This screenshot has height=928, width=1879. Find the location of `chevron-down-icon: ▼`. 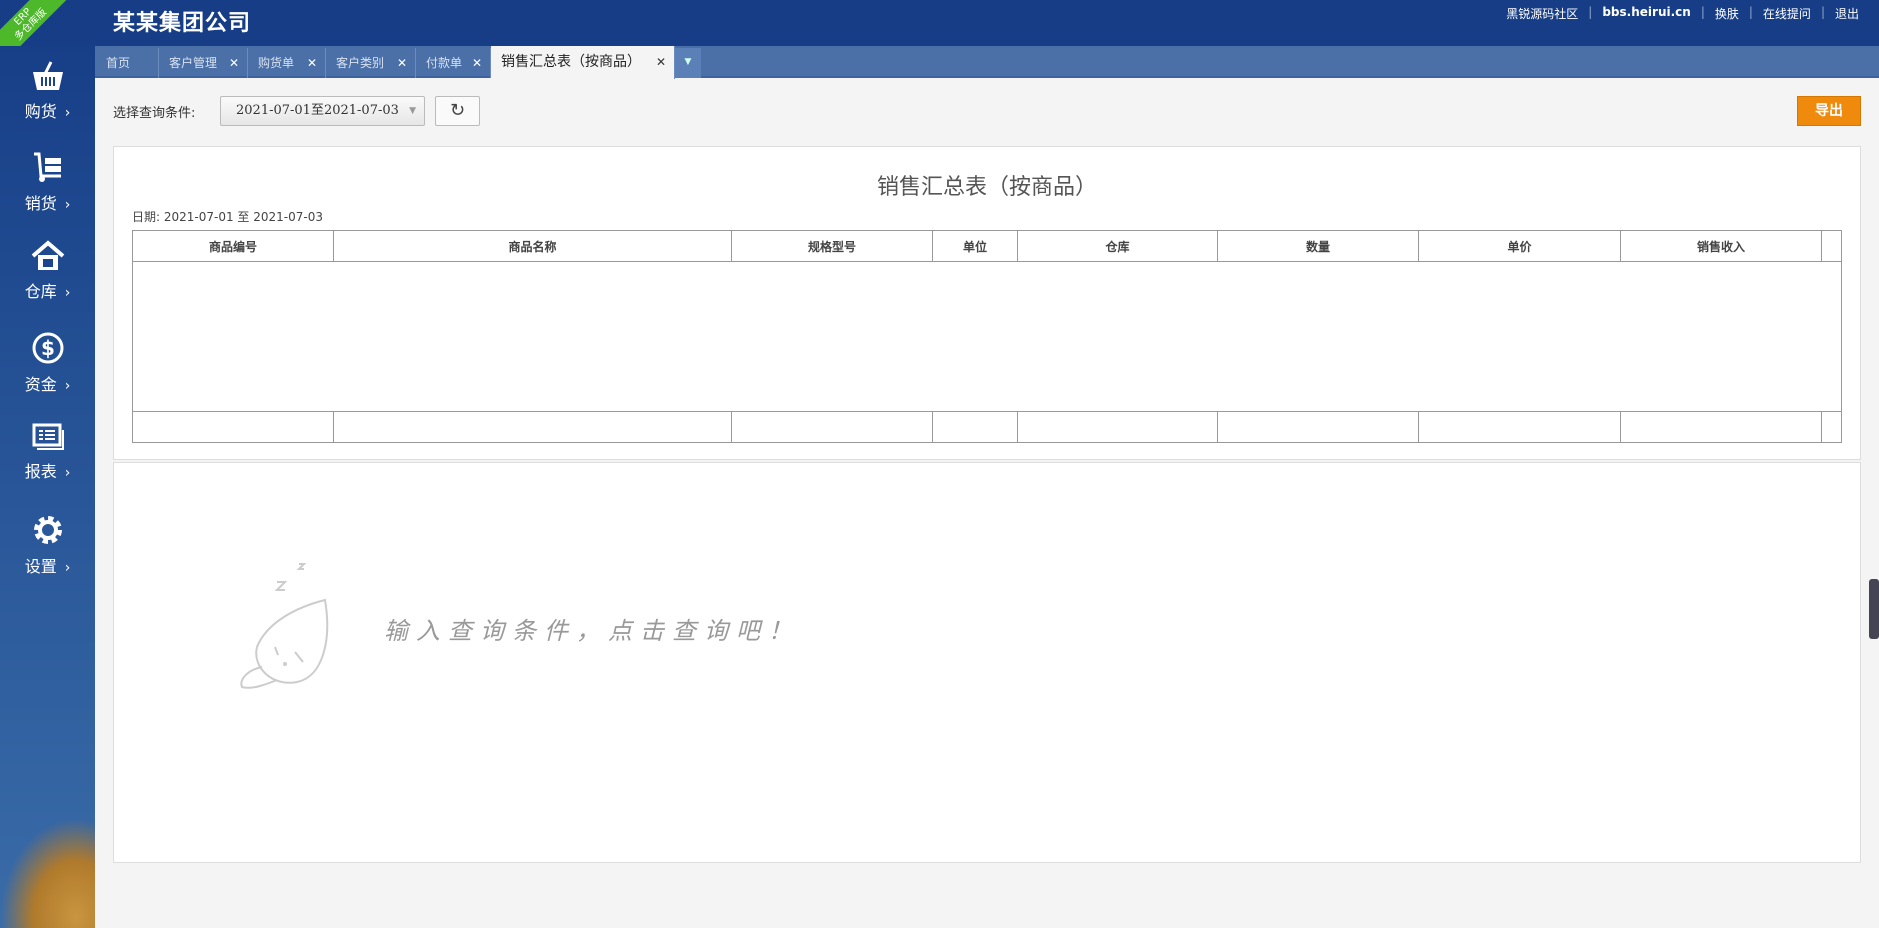

chevron-down-icon: ▼ is located at coordinates (412, 111).